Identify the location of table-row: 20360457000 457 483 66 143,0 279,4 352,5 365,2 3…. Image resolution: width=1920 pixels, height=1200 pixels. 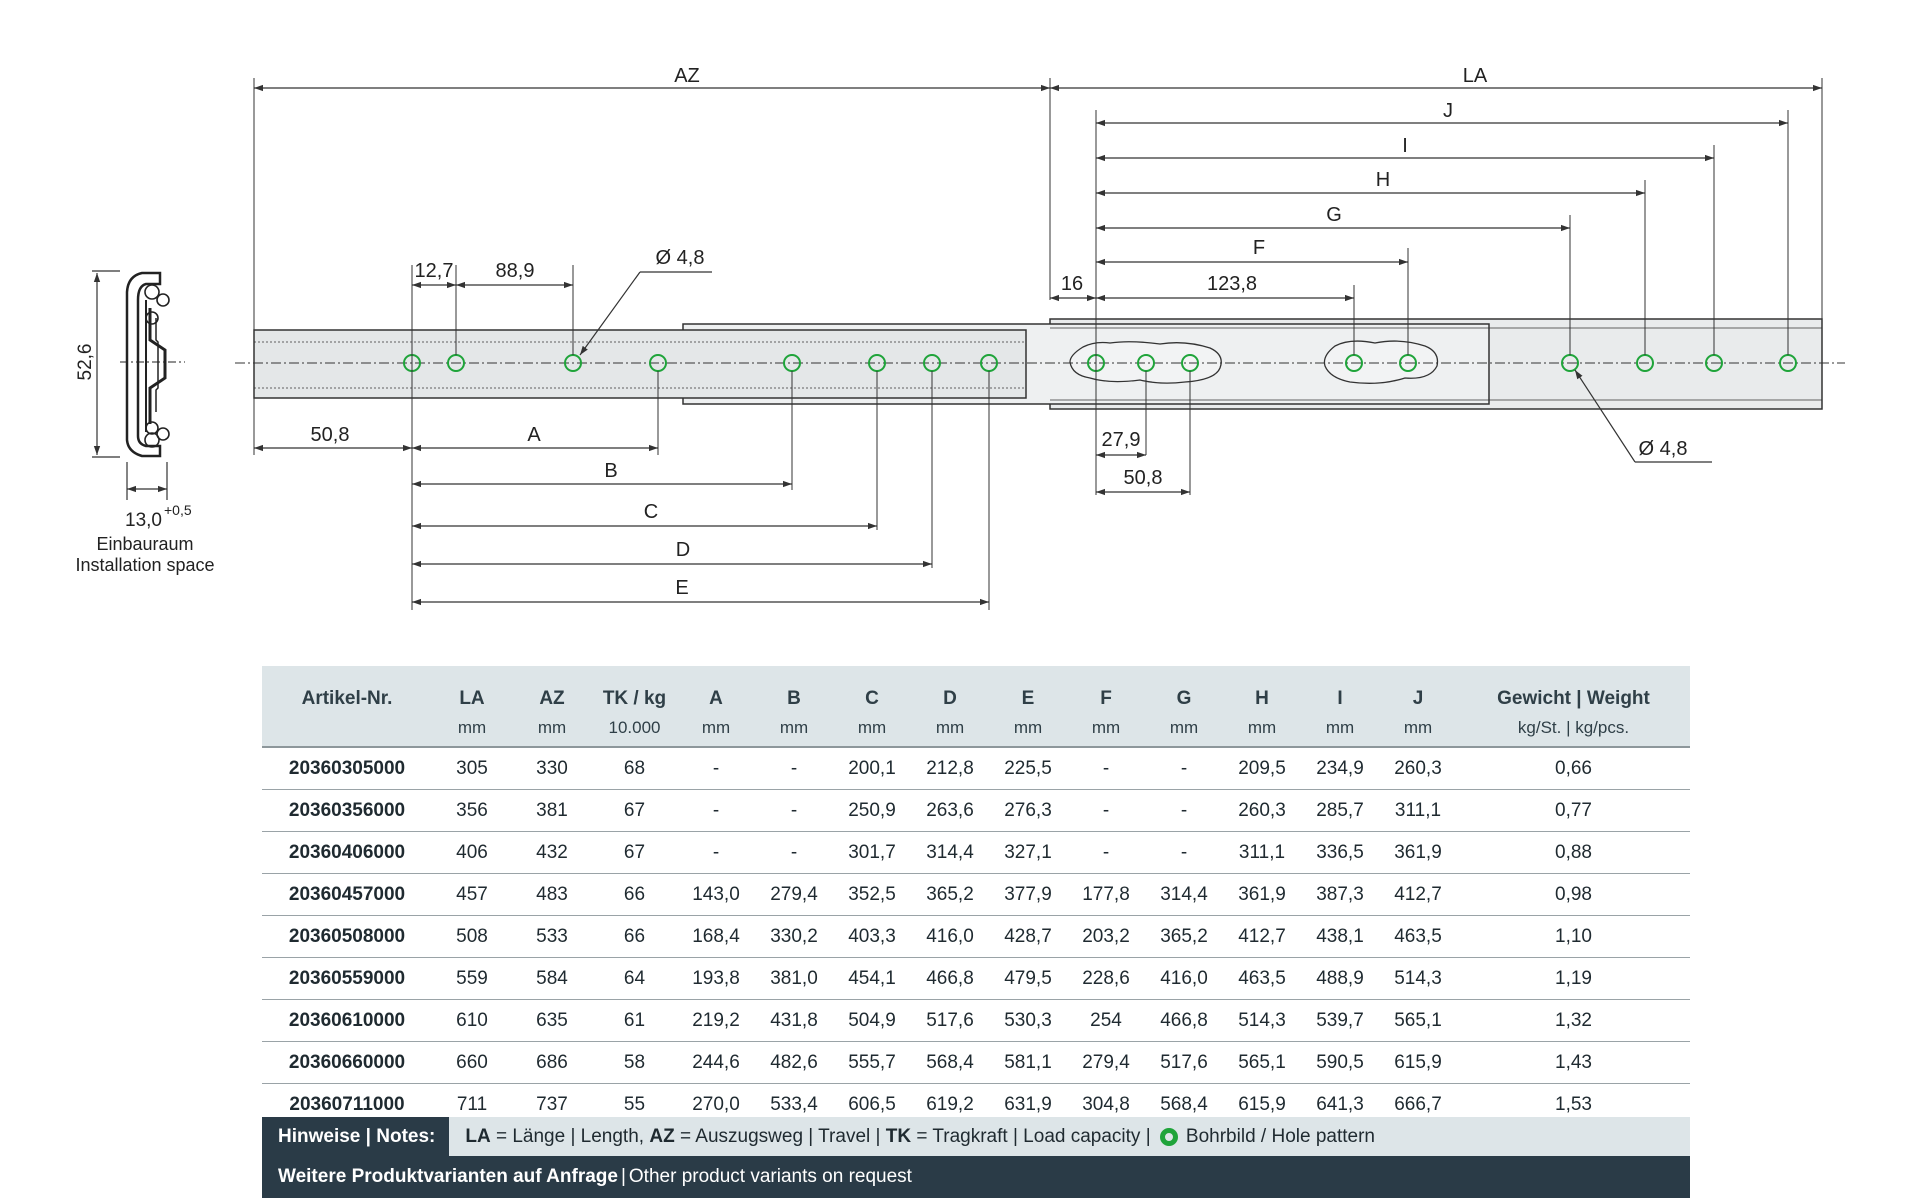
(976, 894).